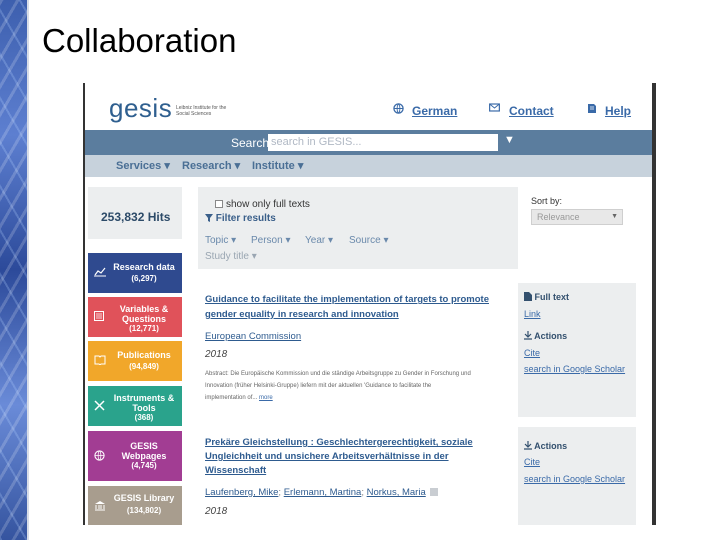  What do you see at coordinates (144, 510) in the screenshot?
I see `category-count: (134,802)` at bounding box center [144, 510].